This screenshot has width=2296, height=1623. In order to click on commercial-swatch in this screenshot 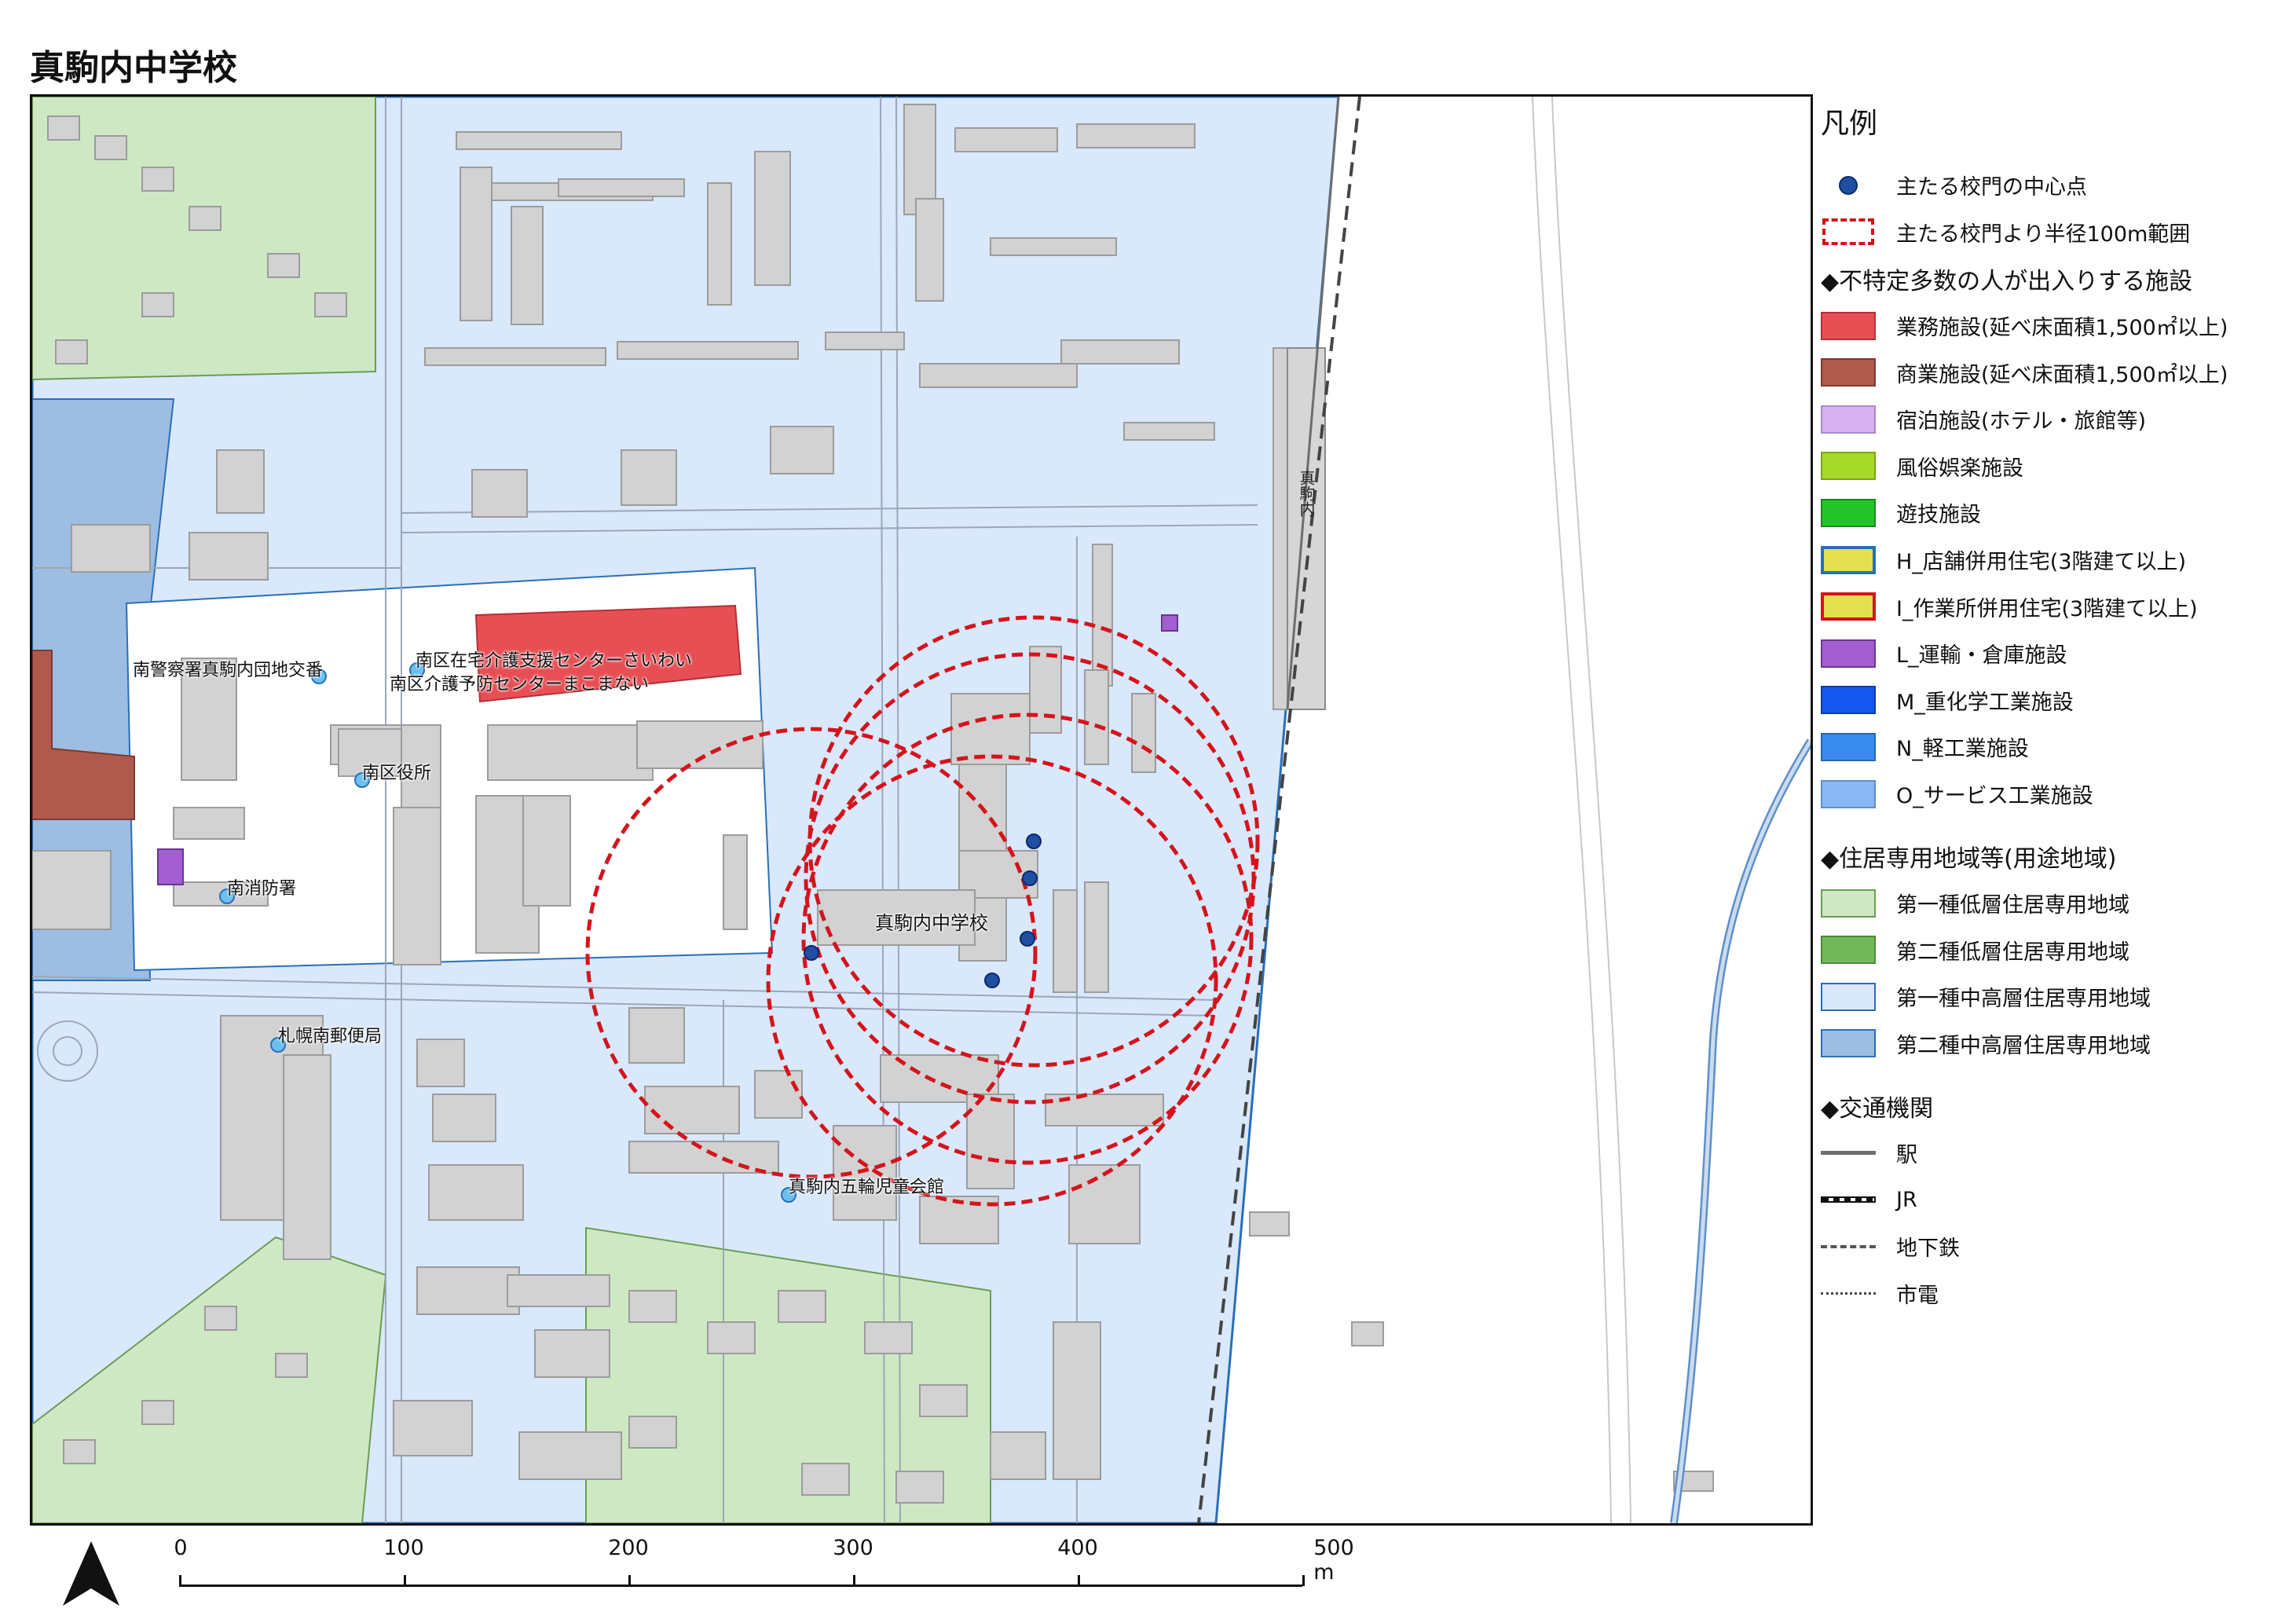, I will do `click(1848, 372)`.